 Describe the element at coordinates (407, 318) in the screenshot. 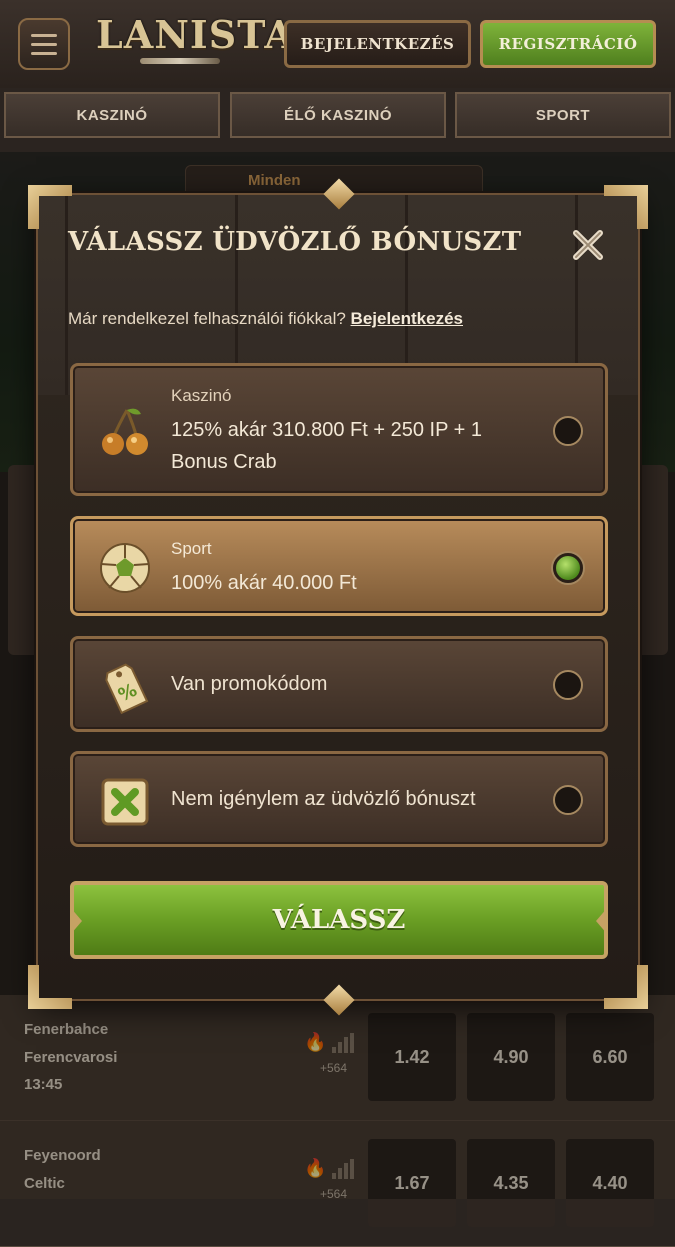

I see `login-link: Bejelentkezés` at that location.